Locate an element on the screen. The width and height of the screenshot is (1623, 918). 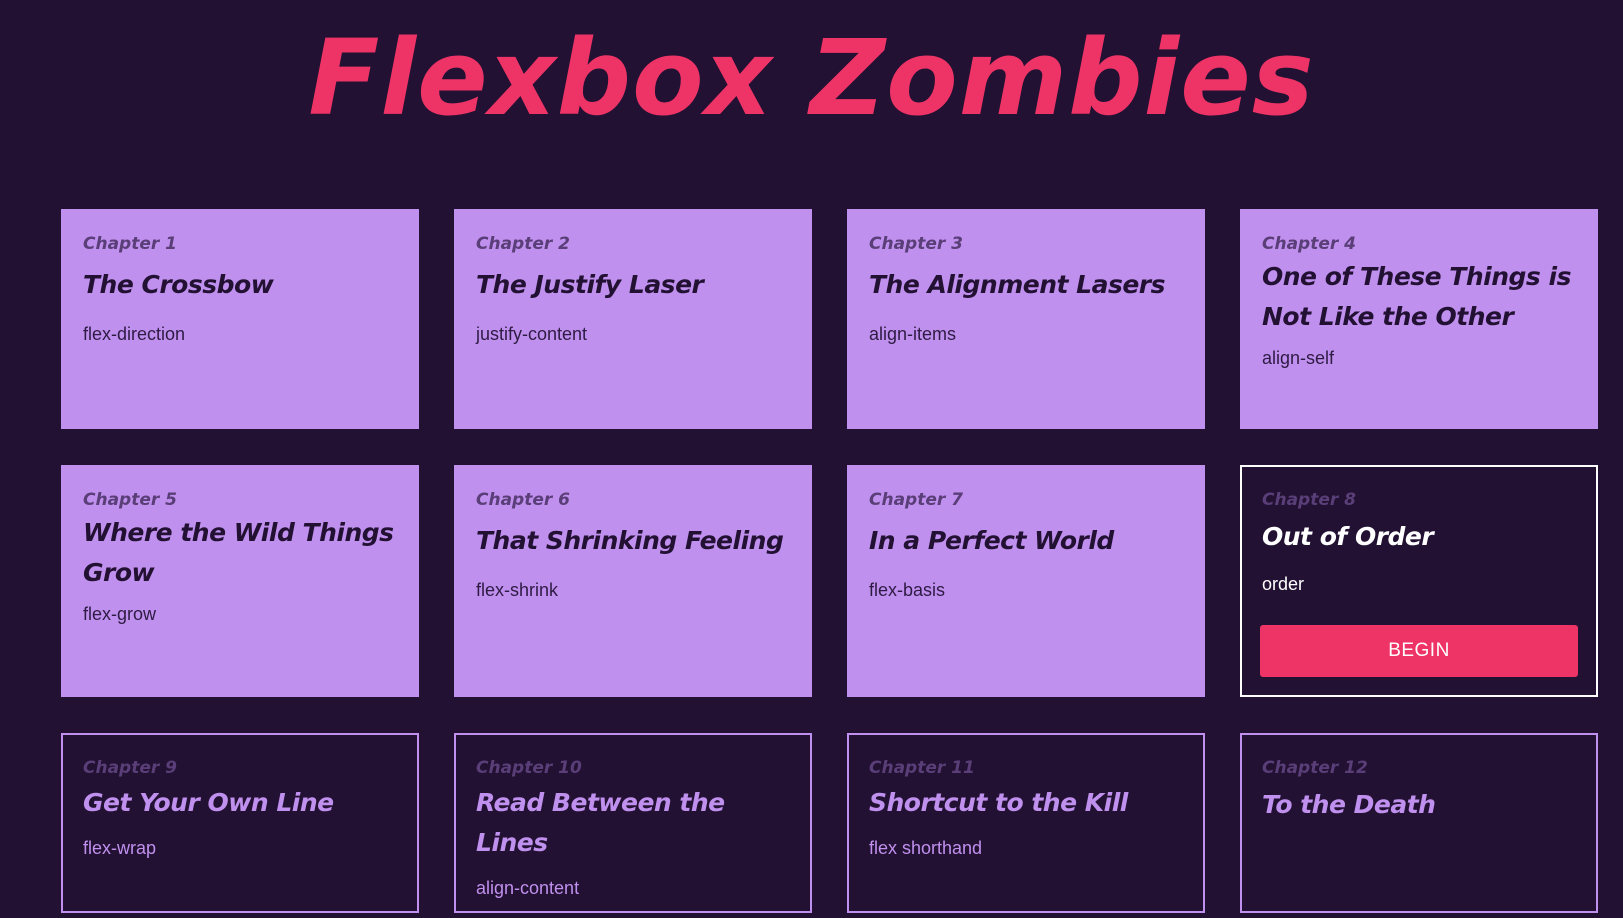
chapter-title: The Crossbow is located at coordinates (178, 284).